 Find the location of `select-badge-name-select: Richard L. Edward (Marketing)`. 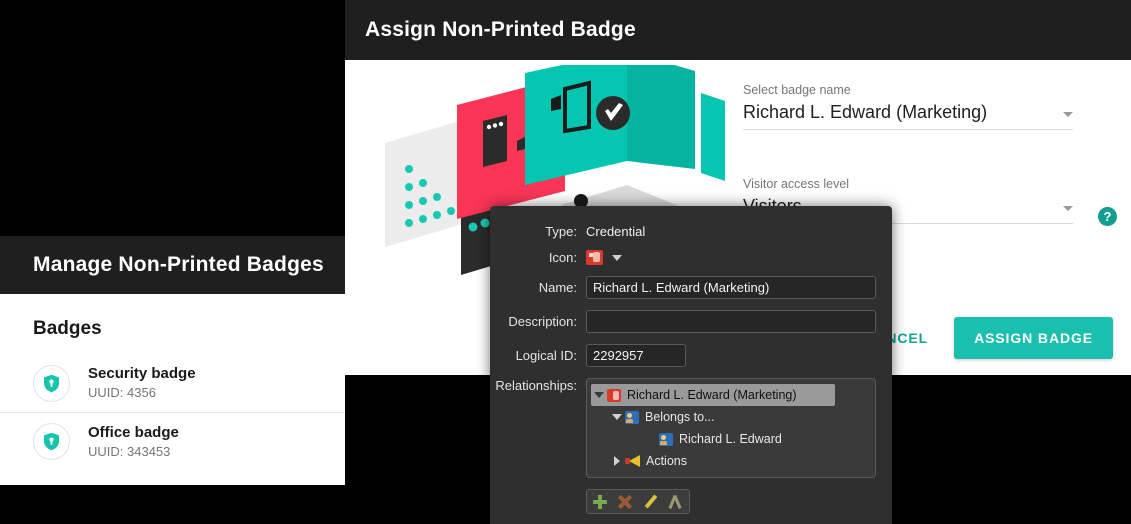

select-badge-name-select: Richard L. Edward (Marketing) is located at coordinates (908, 115).